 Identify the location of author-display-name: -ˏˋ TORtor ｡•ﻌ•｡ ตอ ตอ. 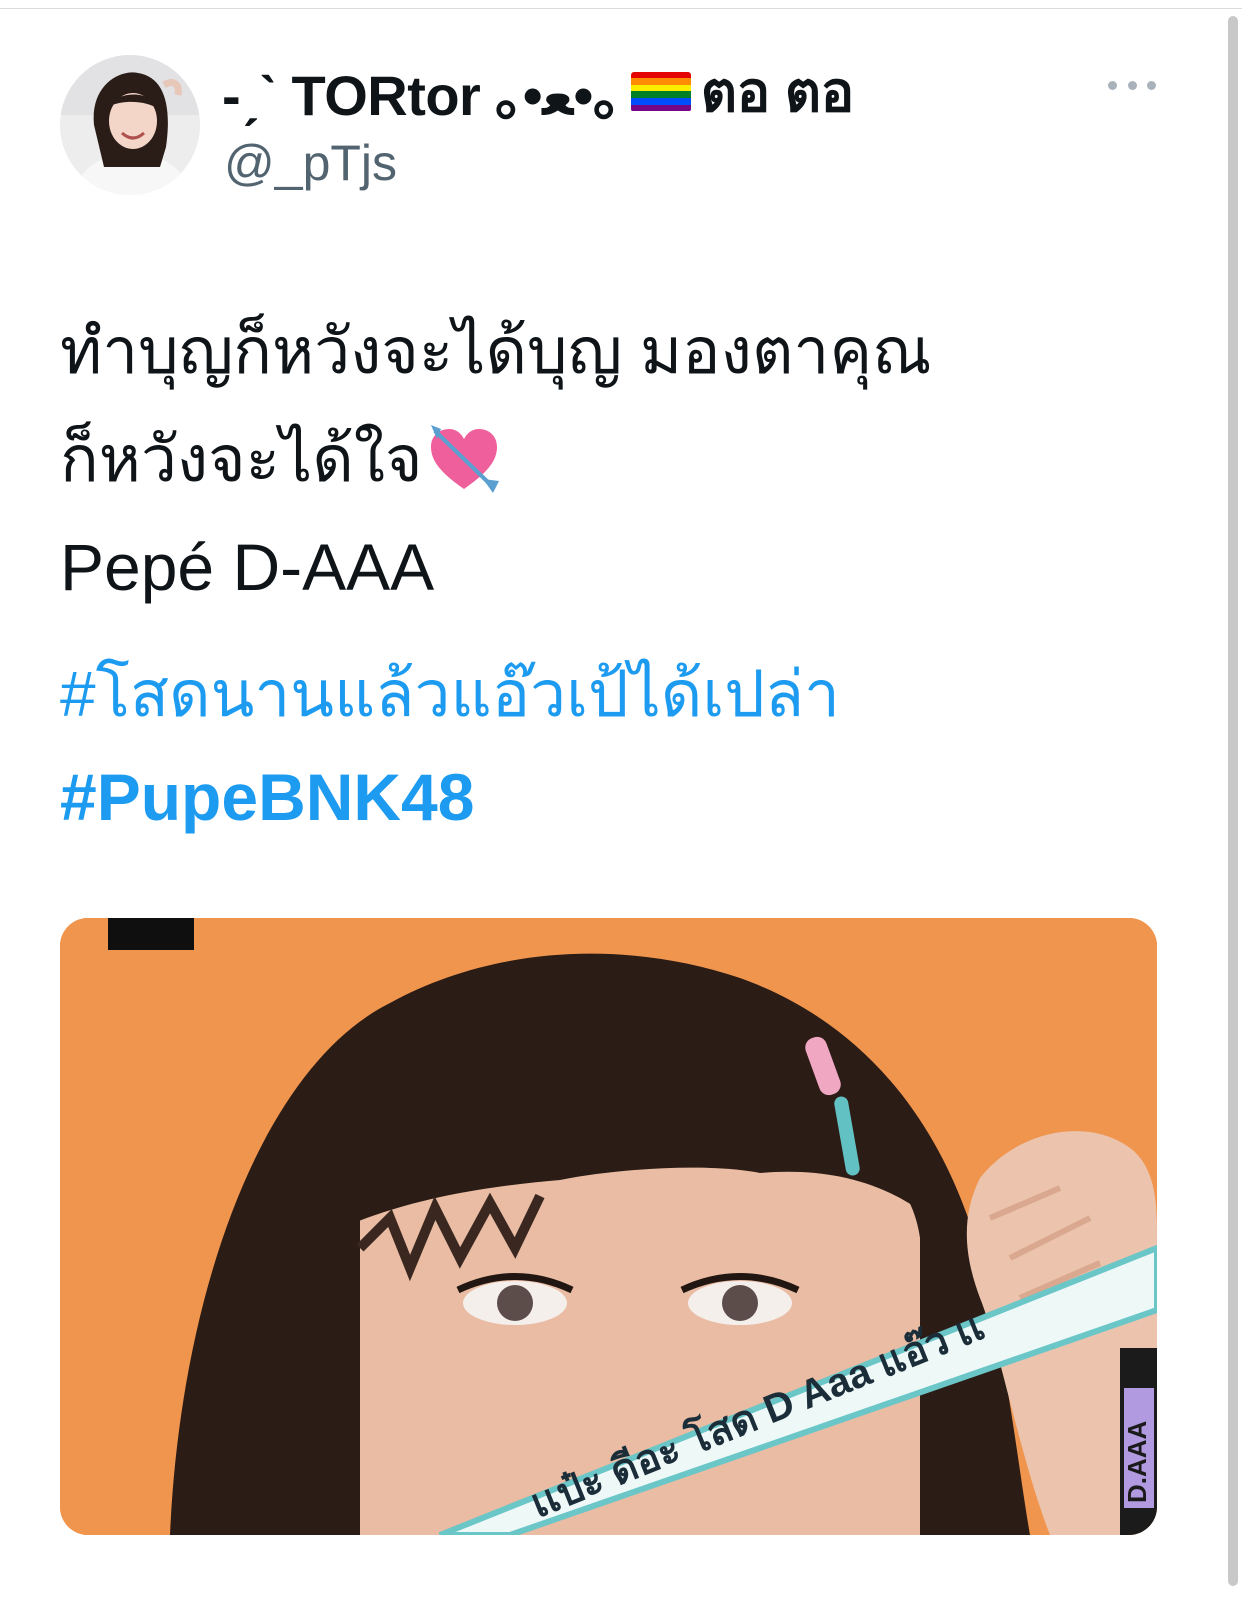
(538, 91).